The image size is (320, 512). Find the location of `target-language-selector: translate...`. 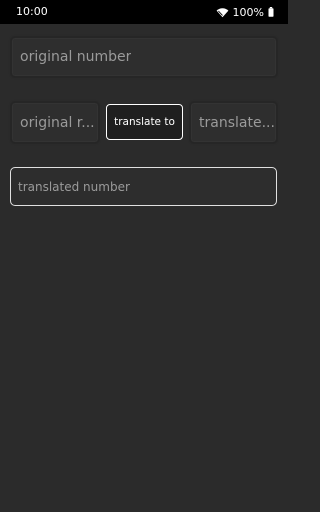

target-language-selector: translate... is located at coordinates (233, 122).